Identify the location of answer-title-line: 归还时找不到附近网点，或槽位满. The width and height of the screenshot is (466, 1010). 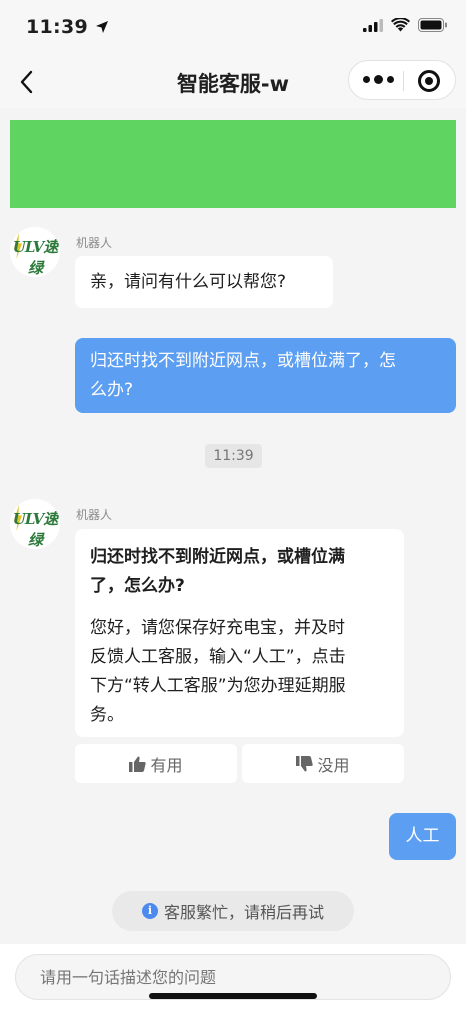
(217, 557).